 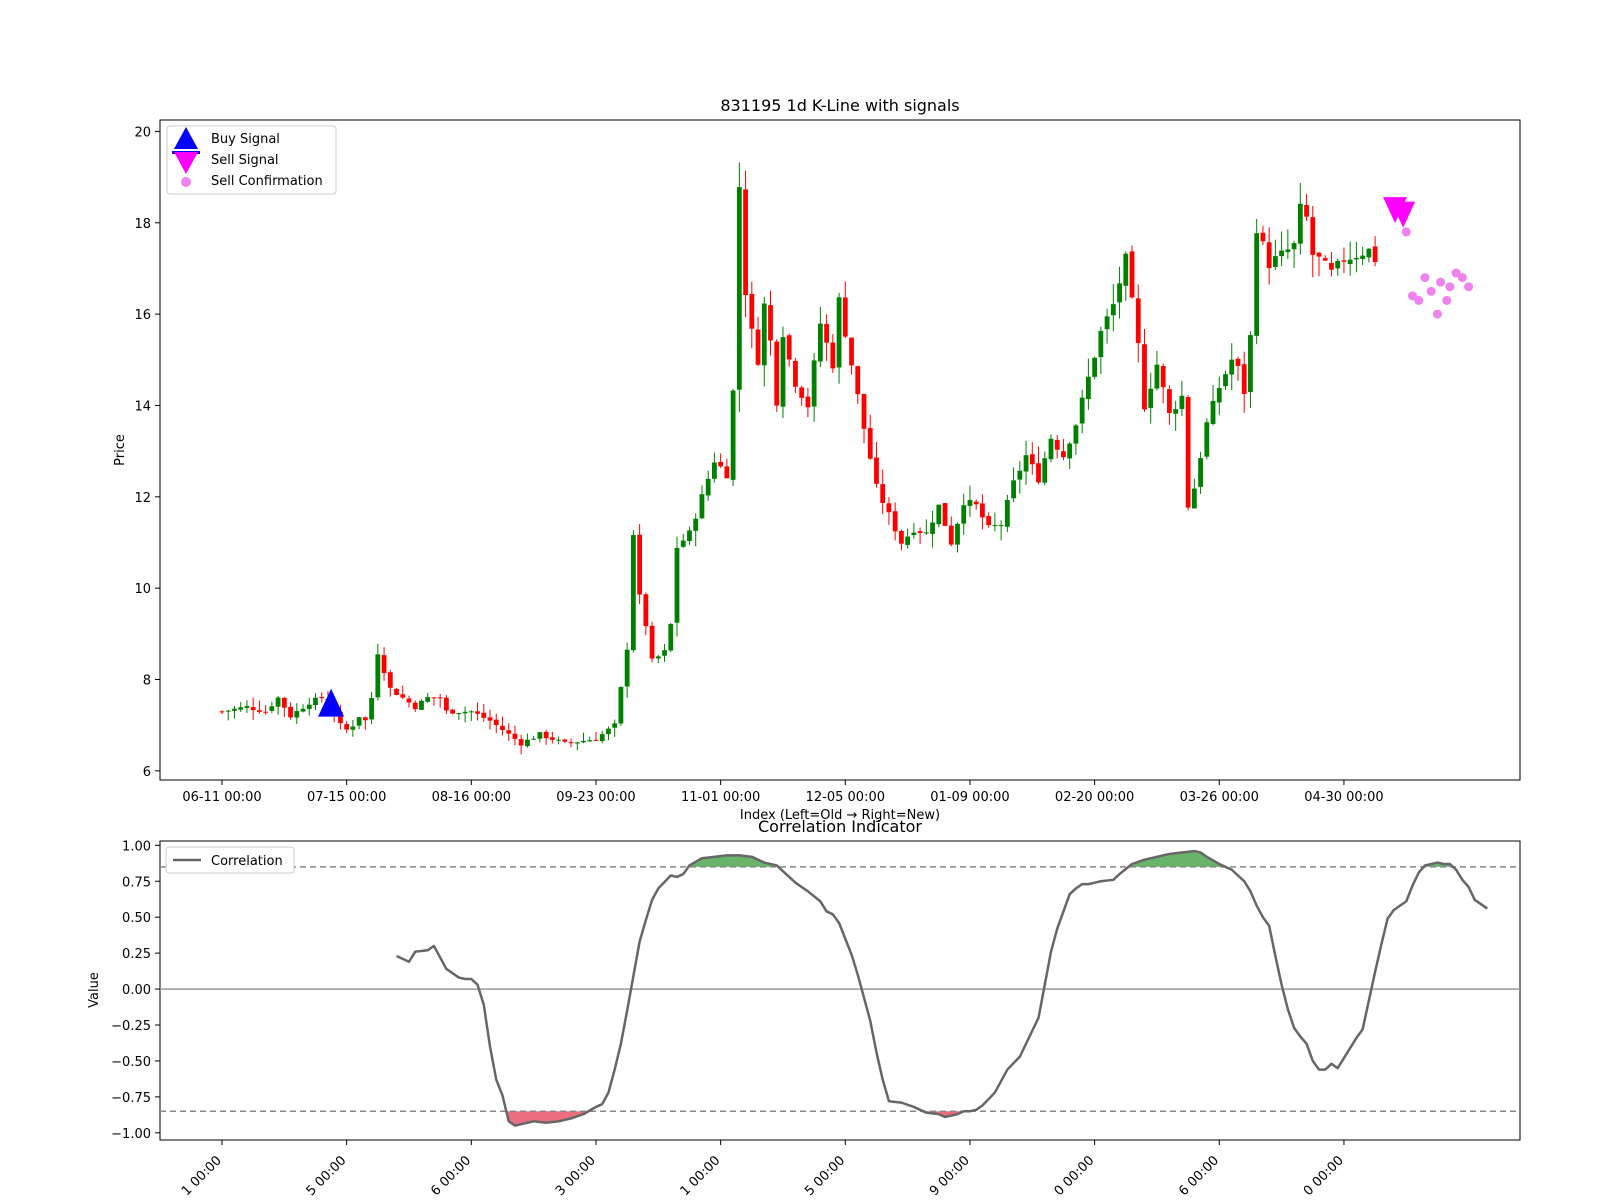 What do you see at coordinates (142, 406) in the screenshot?
I see `kline-y-tick-label: 14` at bounding box center [142, 406].